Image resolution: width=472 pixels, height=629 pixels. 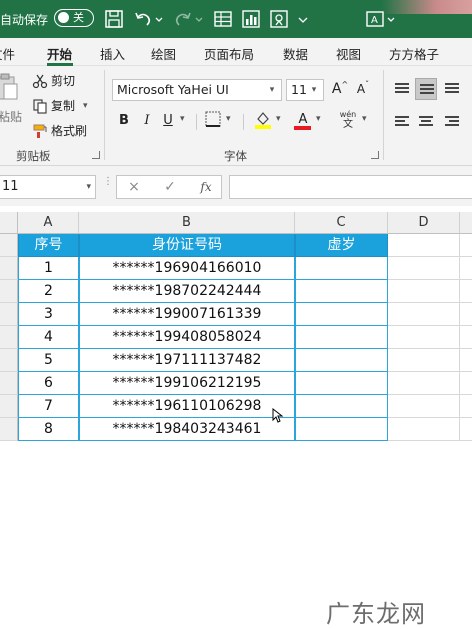 What do you see at coordinates (48, 187) in the screenshot?
I see `name-box: 11 ▾` at bounding box center [48, 187].